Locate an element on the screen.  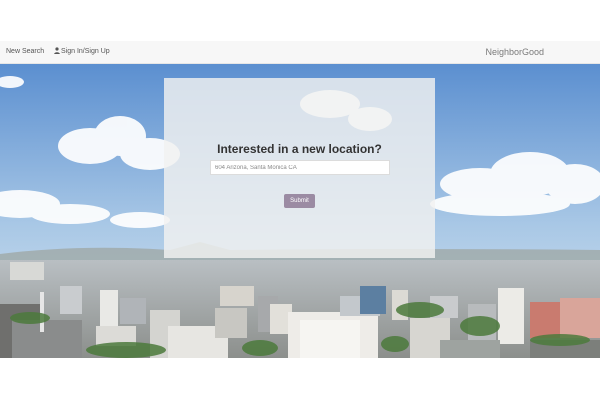
new-search-link: New Search is located at coordinates (25, 52).